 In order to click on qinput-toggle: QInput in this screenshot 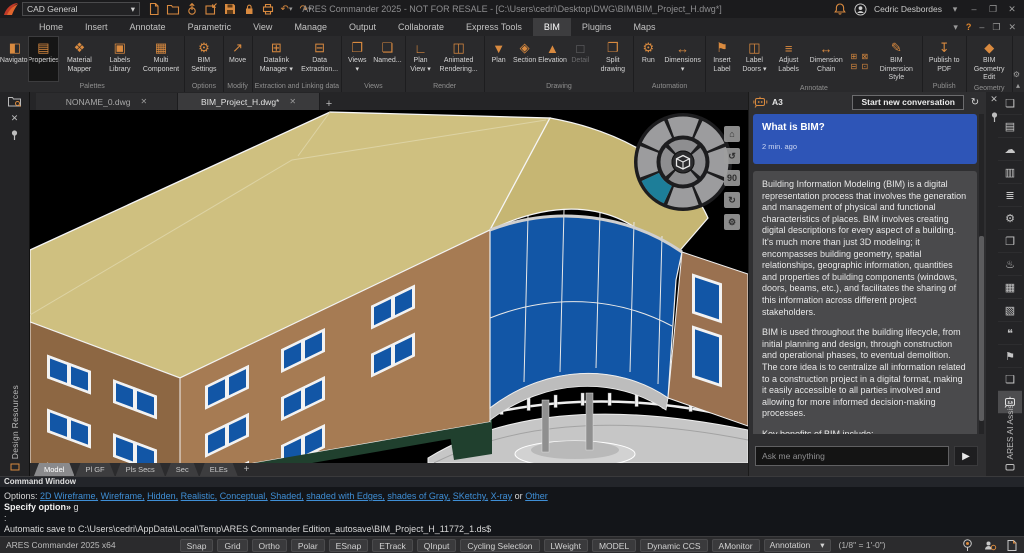, I will do `click(436, 545)`.